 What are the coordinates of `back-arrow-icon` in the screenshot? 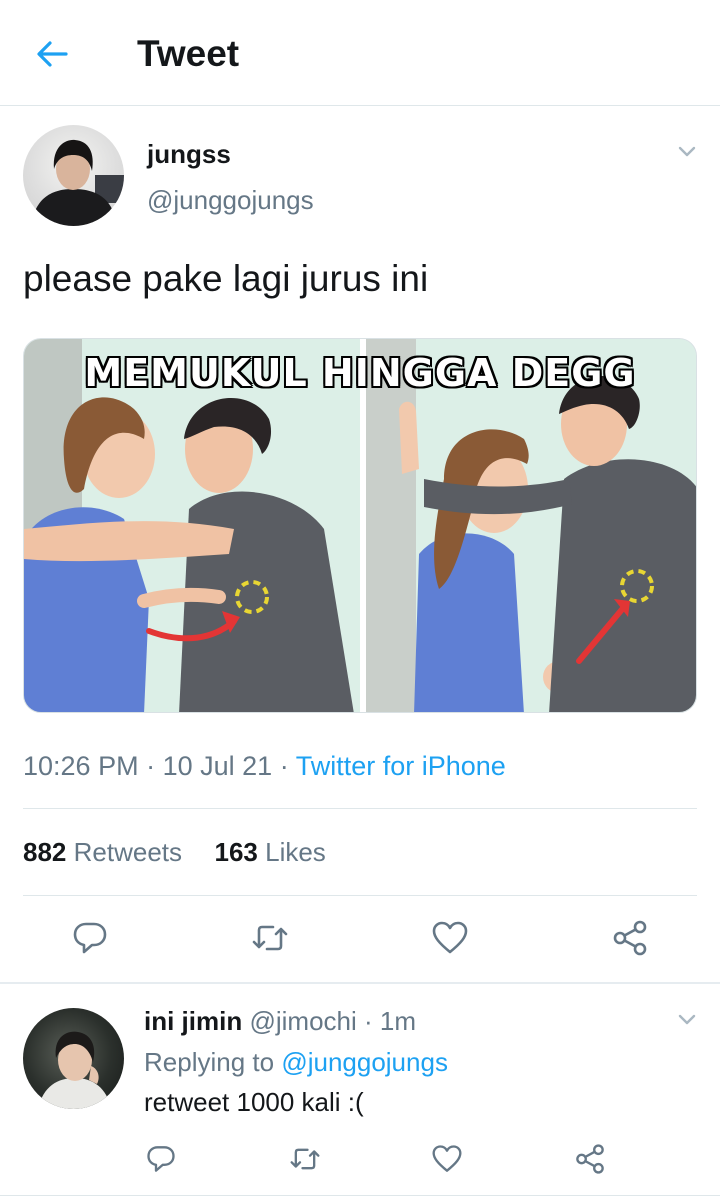 It's located at (52, 54).